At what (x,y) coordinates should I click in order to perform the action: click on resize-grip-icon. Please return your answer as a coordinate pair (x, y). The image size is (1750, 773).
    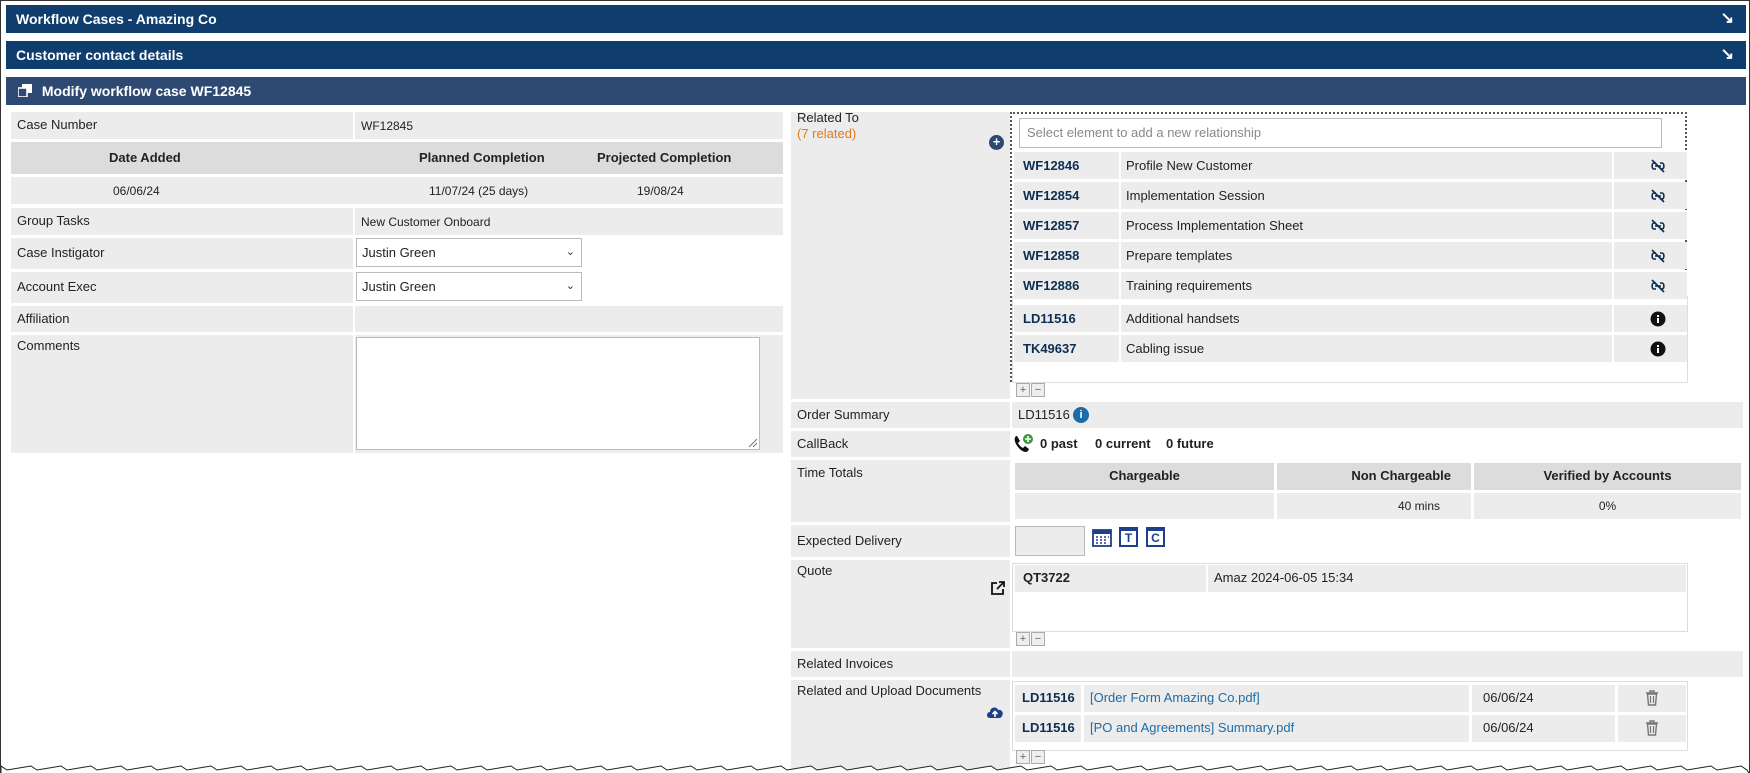
    Looking at the image, I should click on (752, 442).